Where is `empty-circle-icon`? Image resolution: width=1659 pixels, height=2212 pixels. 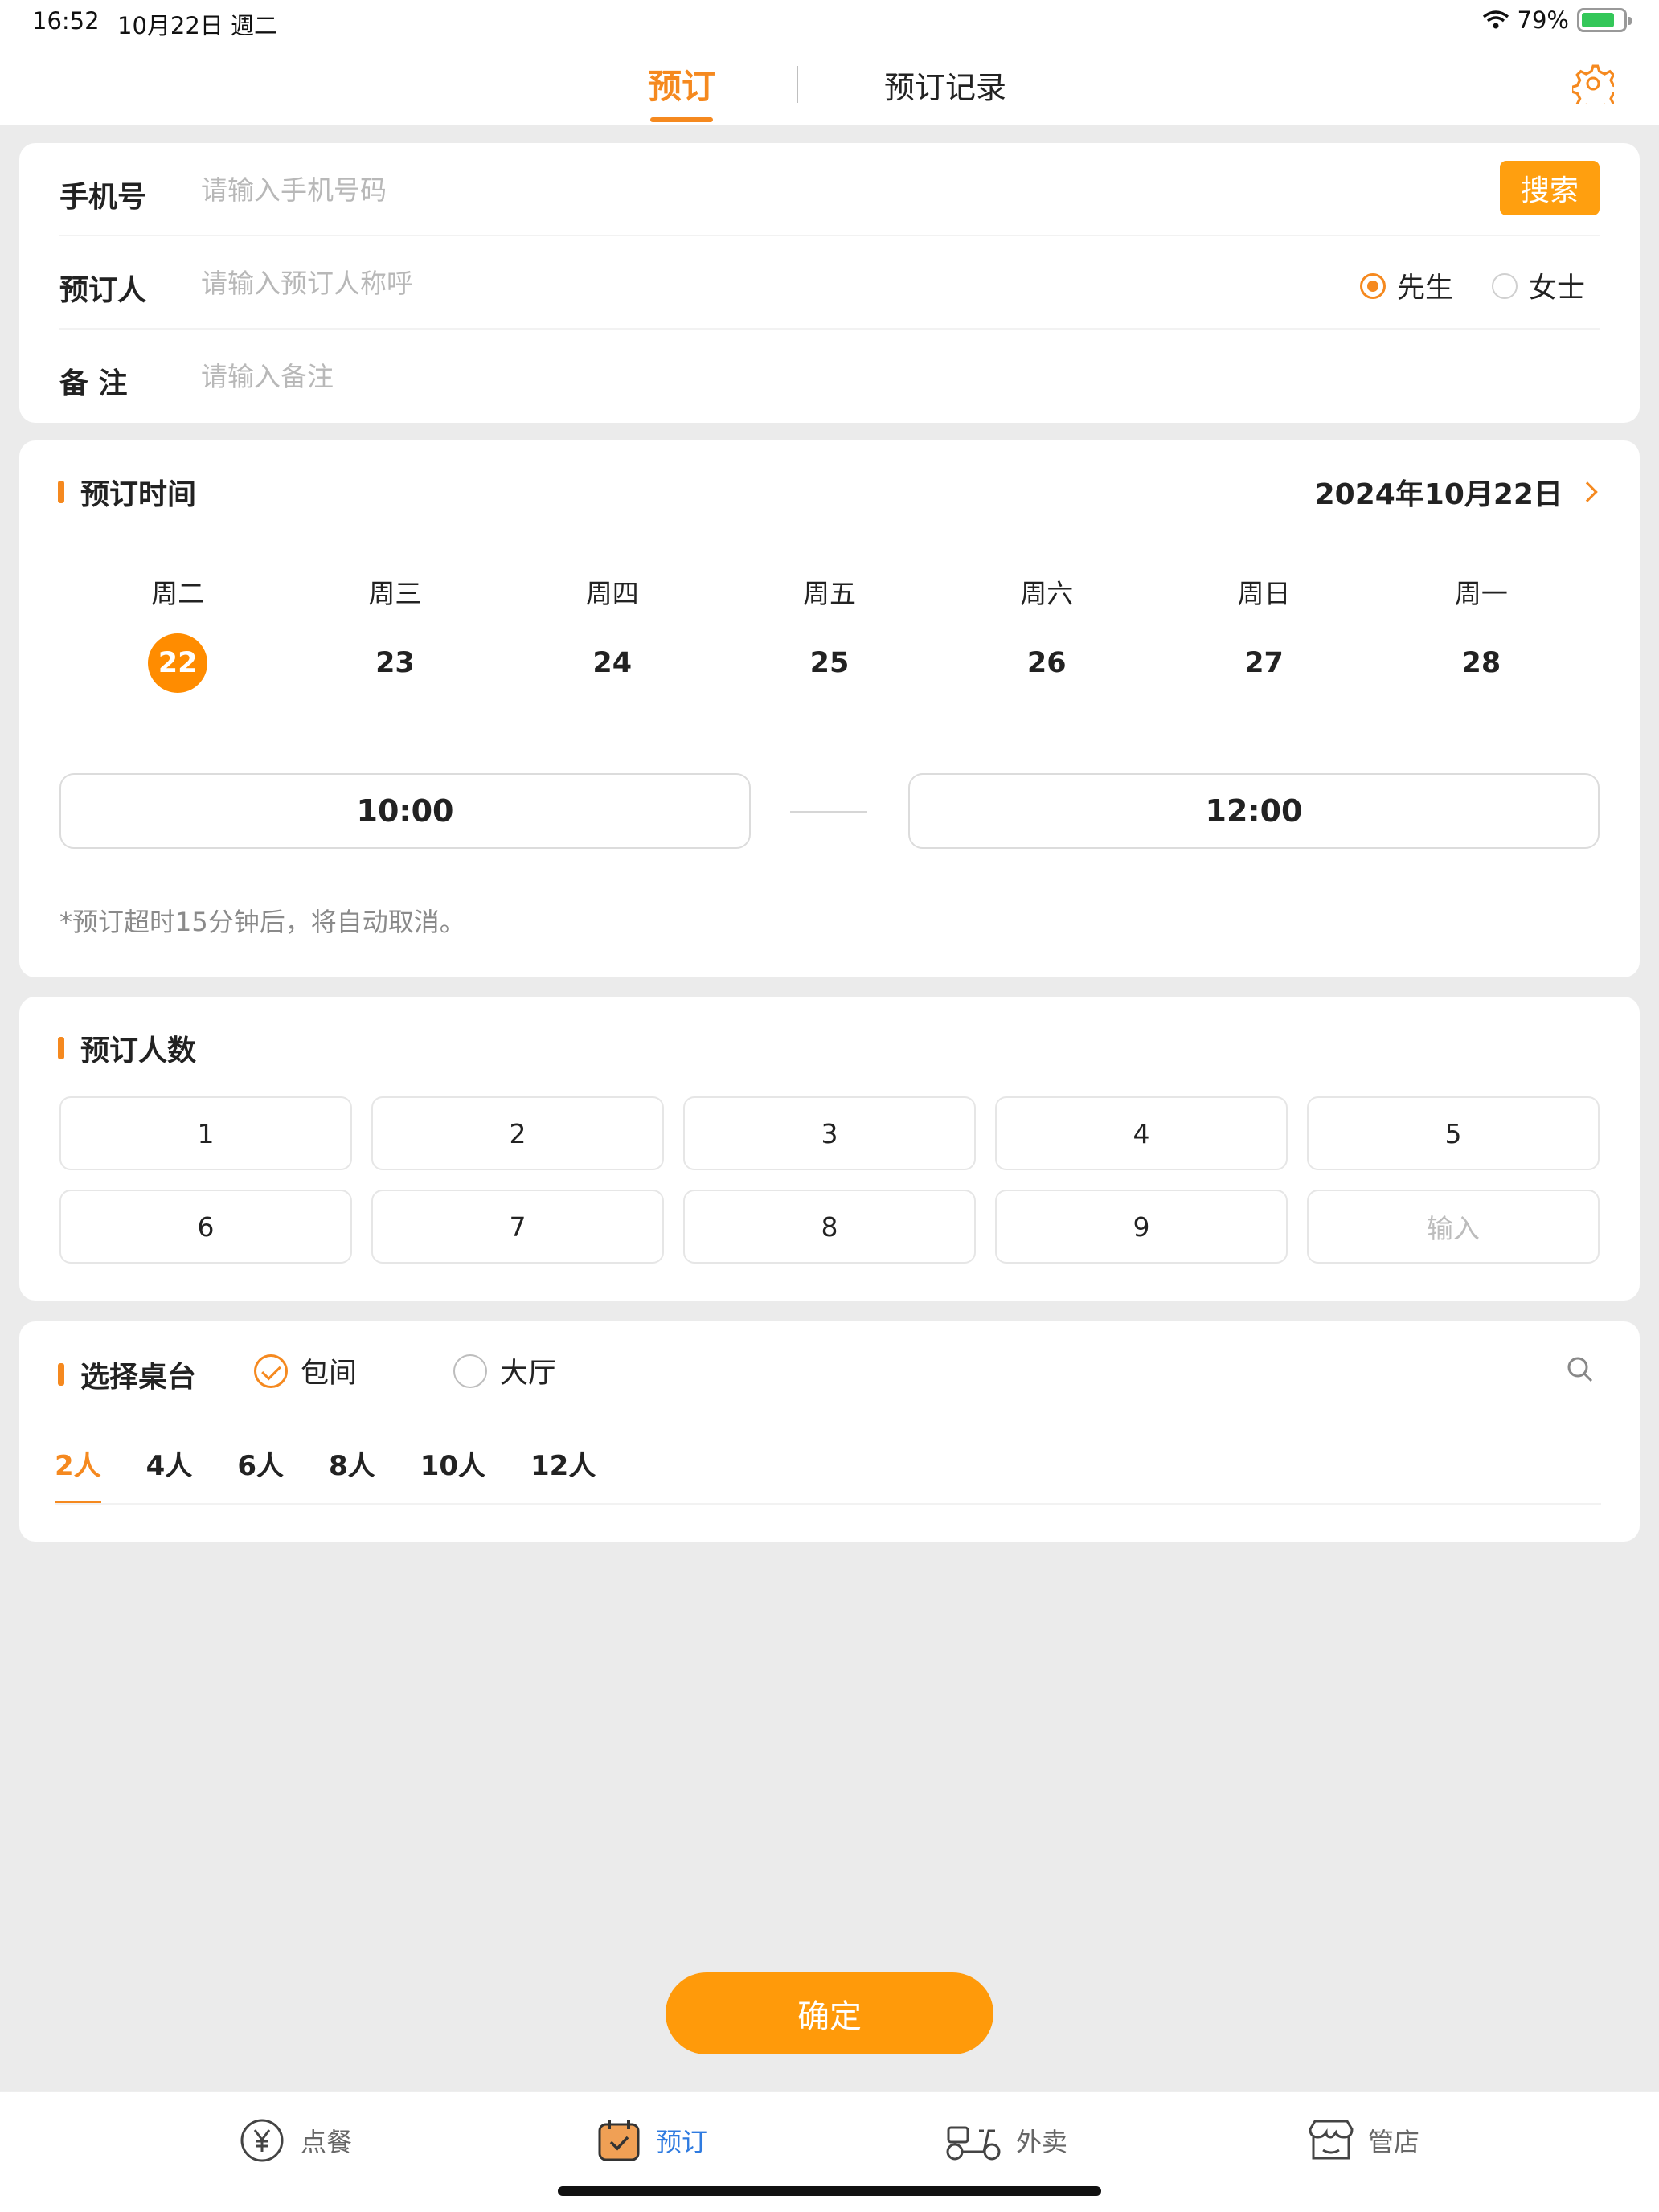 empty-circle-icon is located at coordinates (470, 1371).